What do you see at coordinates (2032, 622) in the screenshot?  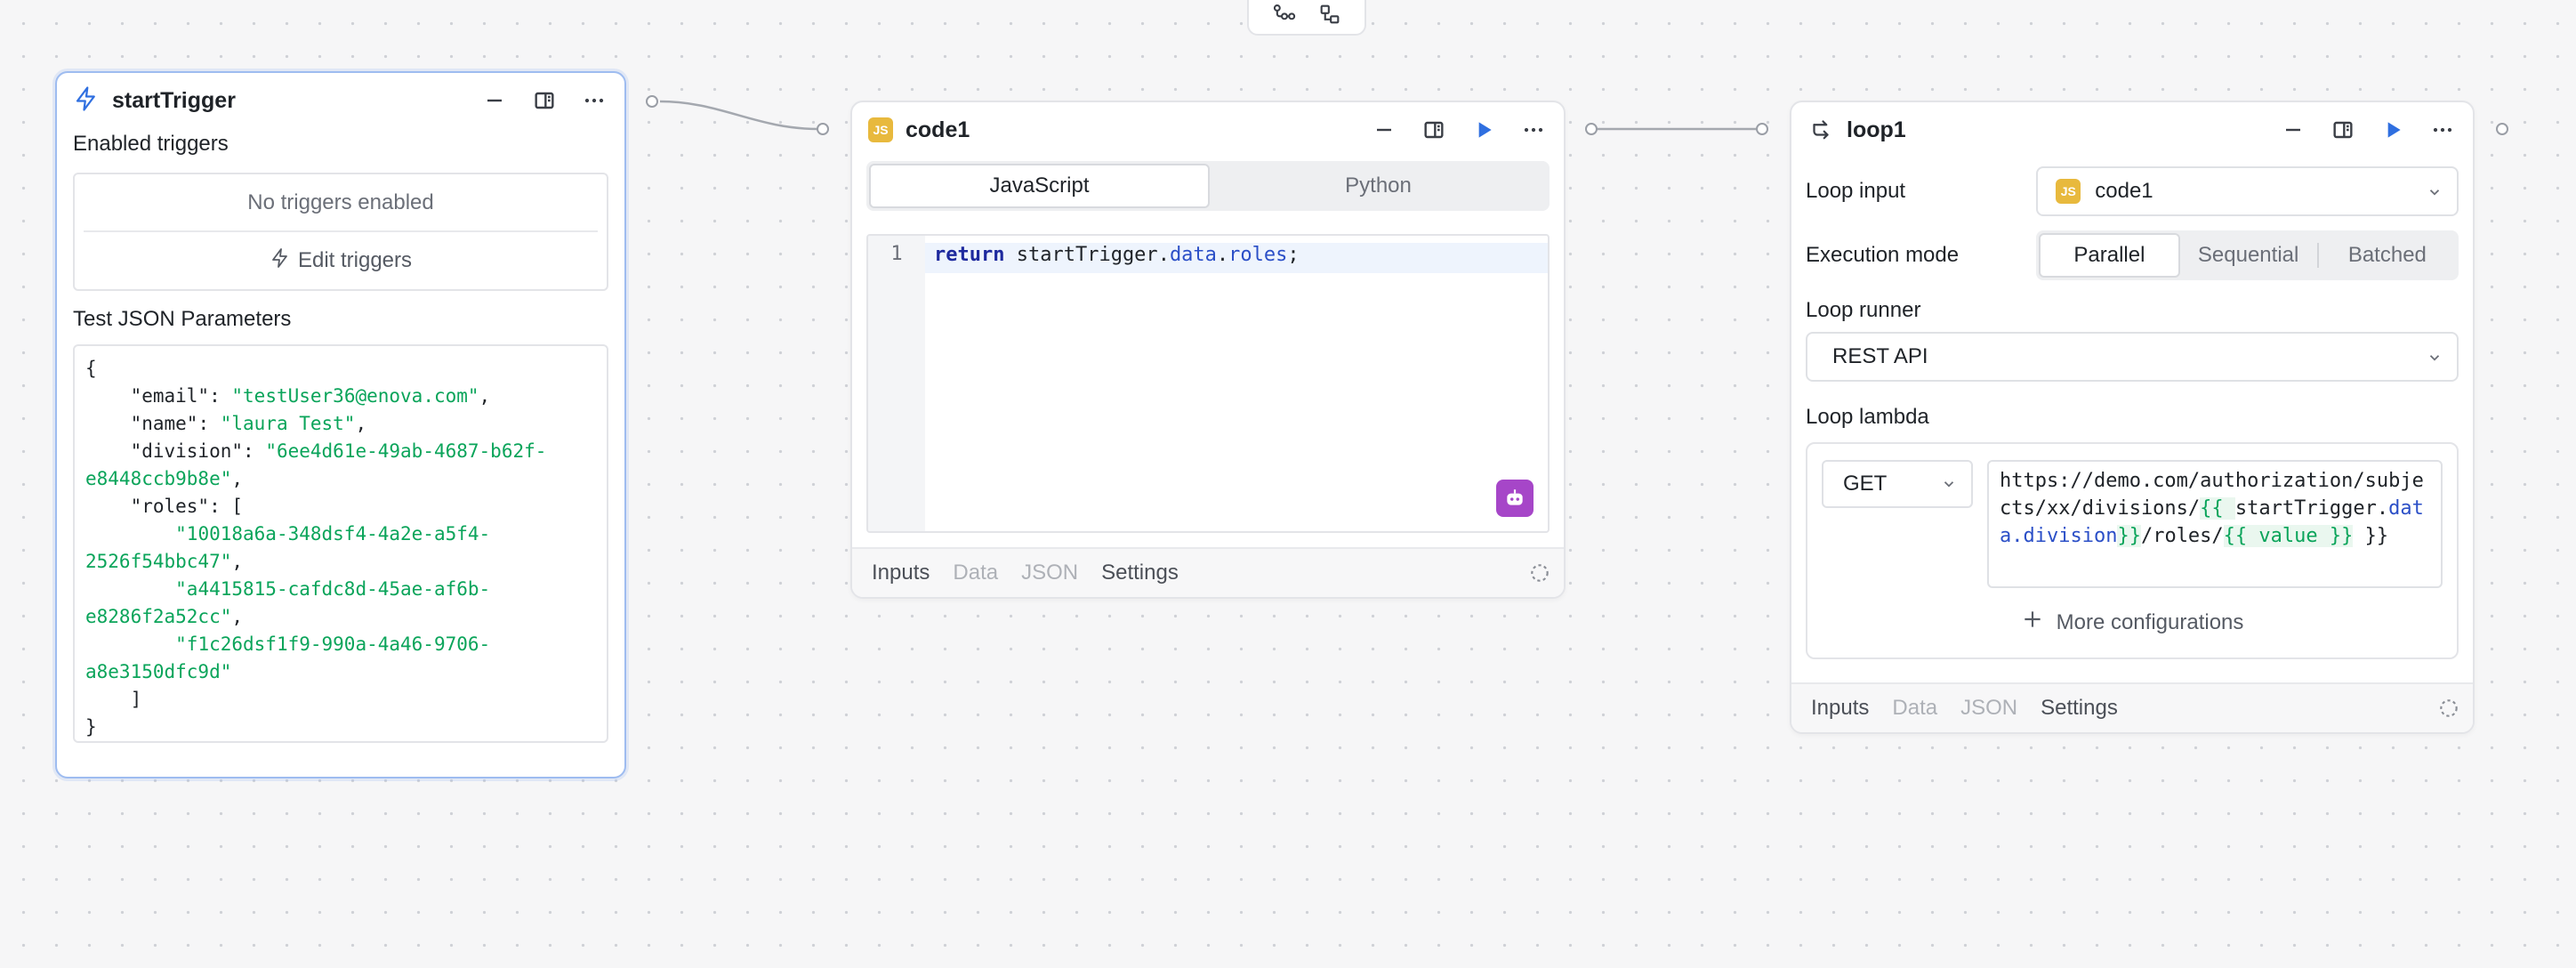 I see `plus-icon` at bounding box center [2032, 622].